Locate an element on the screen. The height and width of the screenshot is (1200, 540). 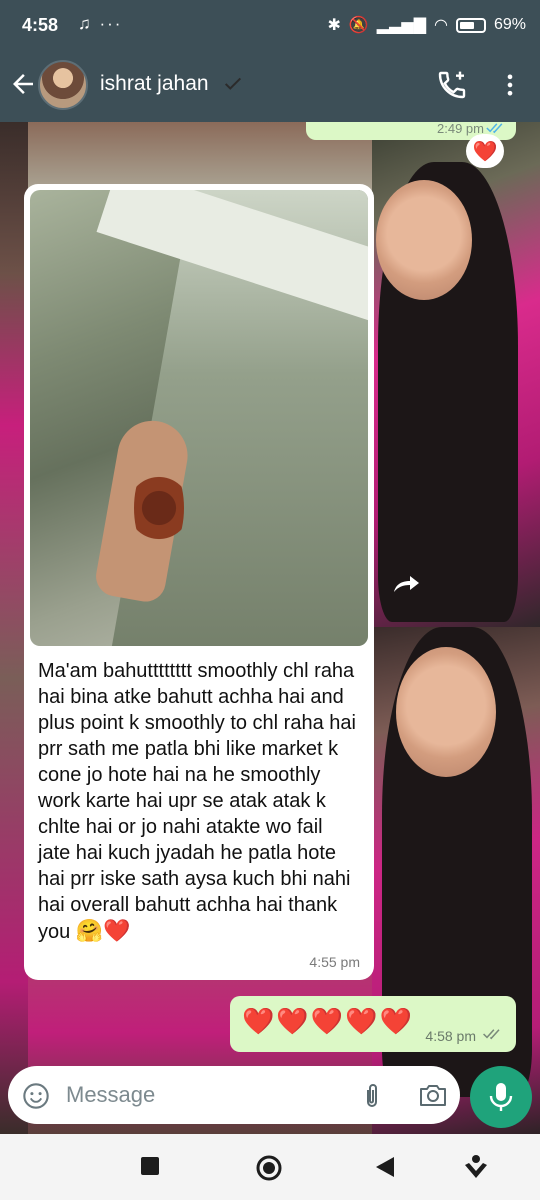
emoji-icon is located at coordinates (36, 1096).